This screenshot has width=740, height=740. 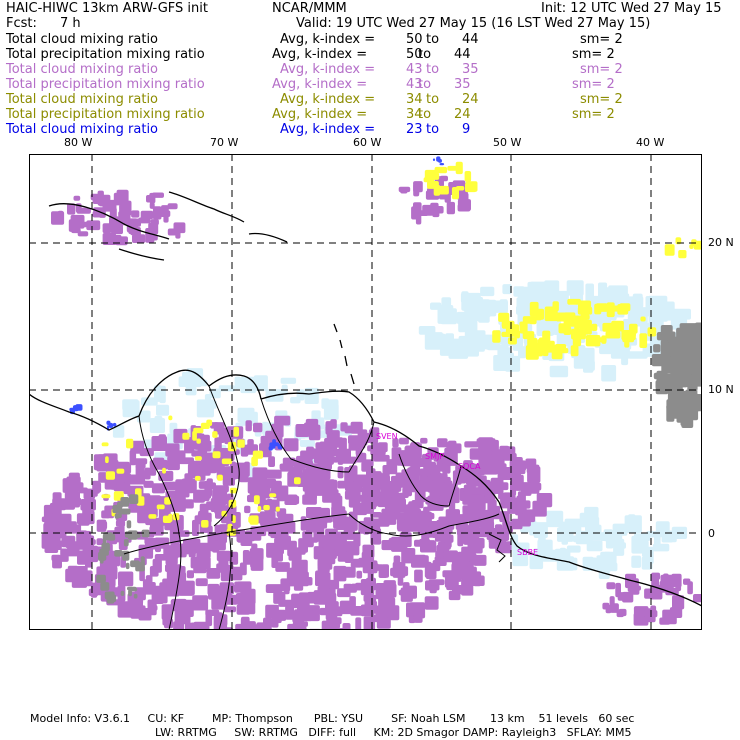 I want to click on lon-label-80w: 80 W, so click(x=78, y=142).